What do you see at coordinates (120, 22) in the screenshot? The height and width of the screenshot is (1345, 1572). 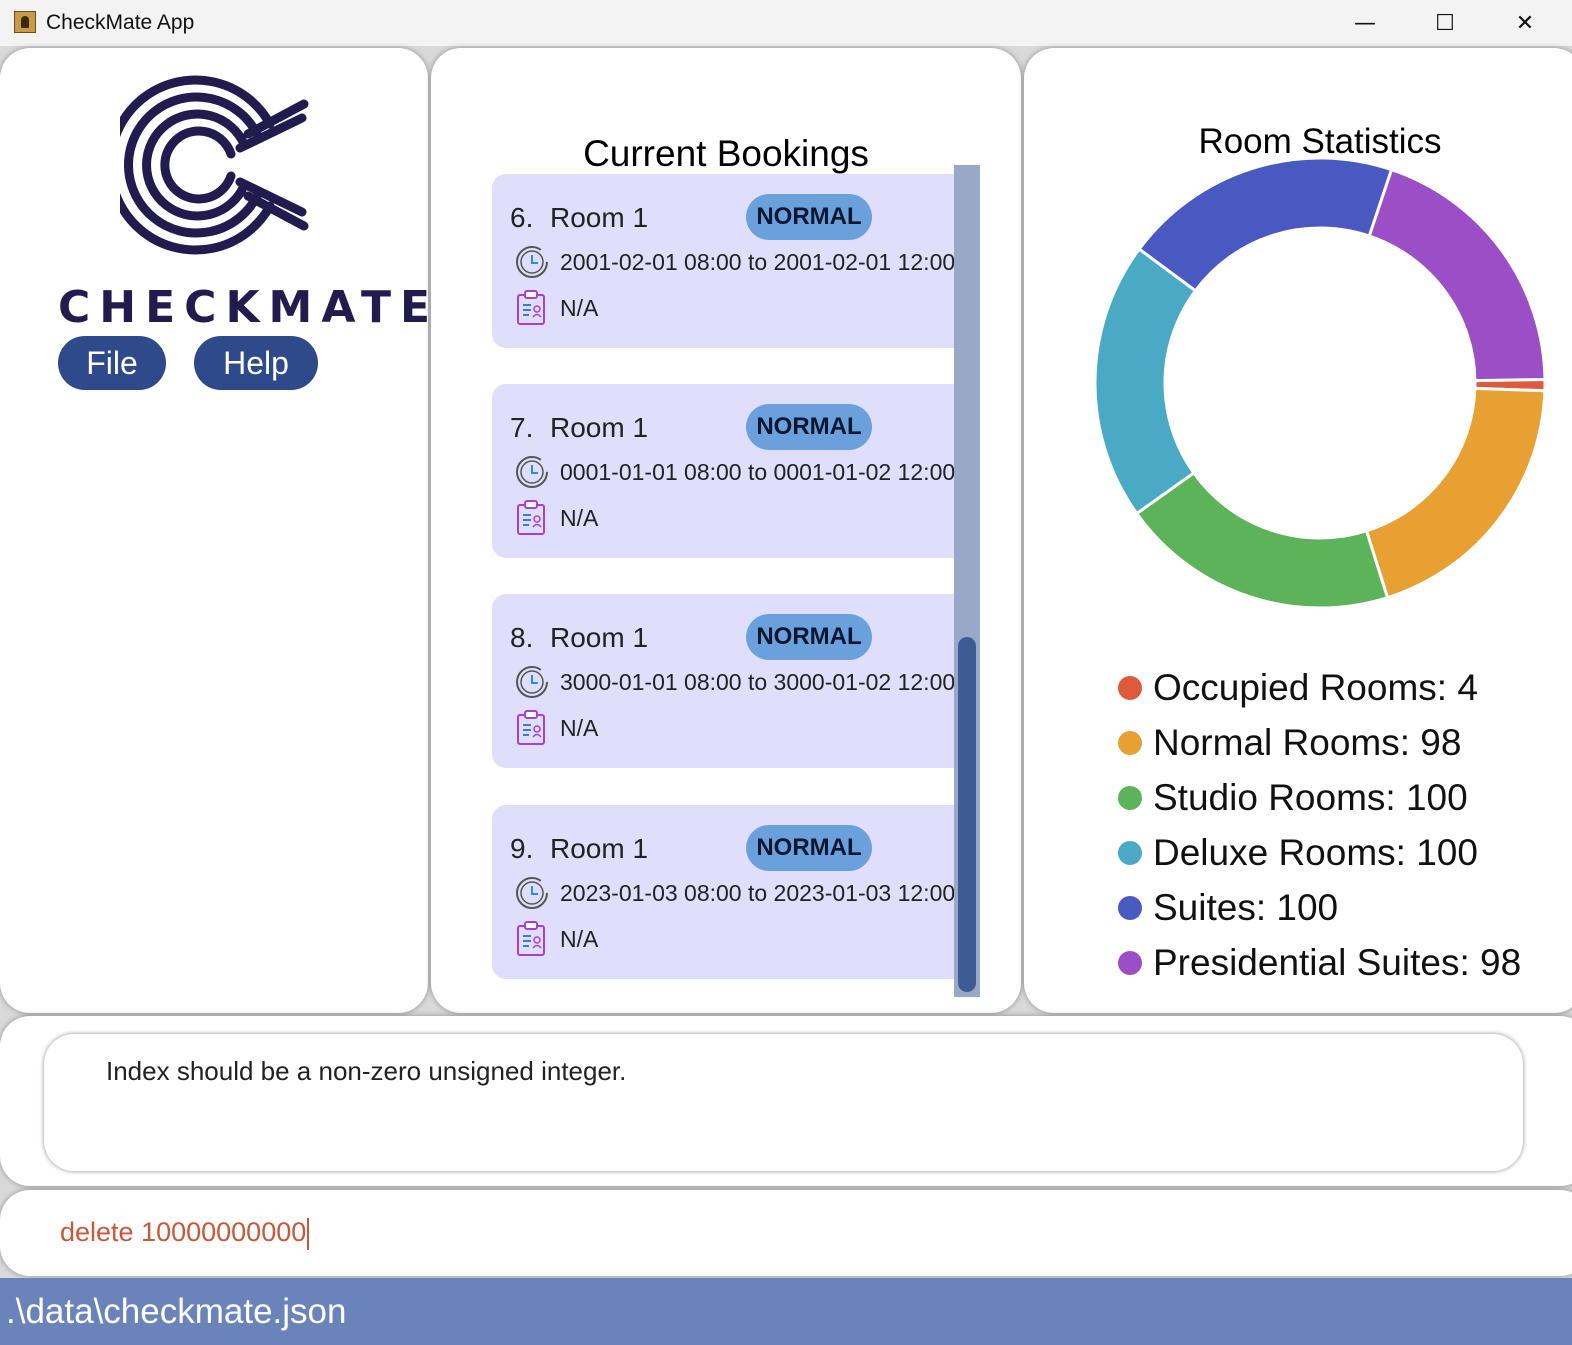 I see `window-title: CheckMate App` at bounding box center [120, 22].